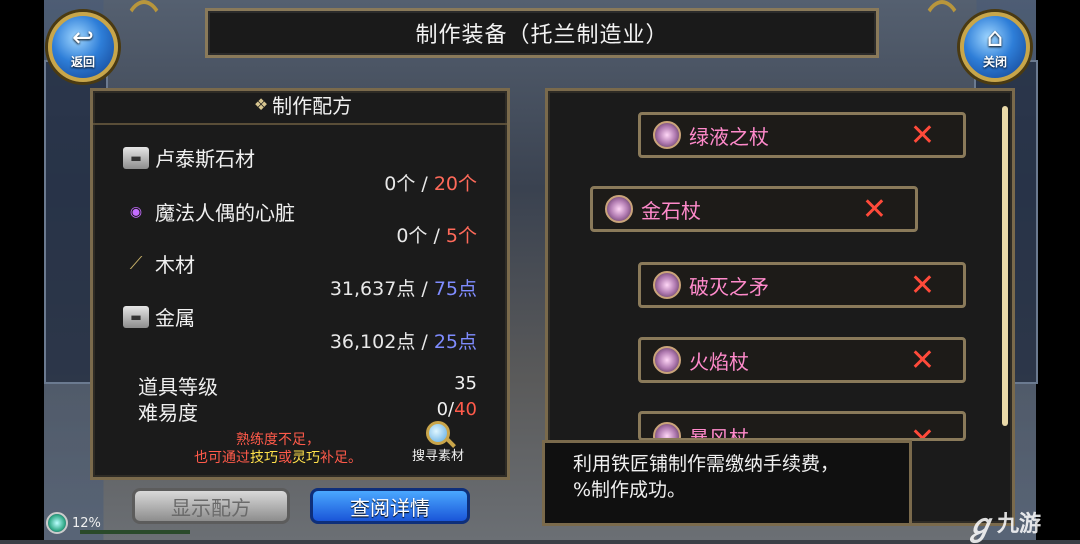 This screenshot has width=1080, height=544. I want to click on back-label: 返回, so click(82, 61).